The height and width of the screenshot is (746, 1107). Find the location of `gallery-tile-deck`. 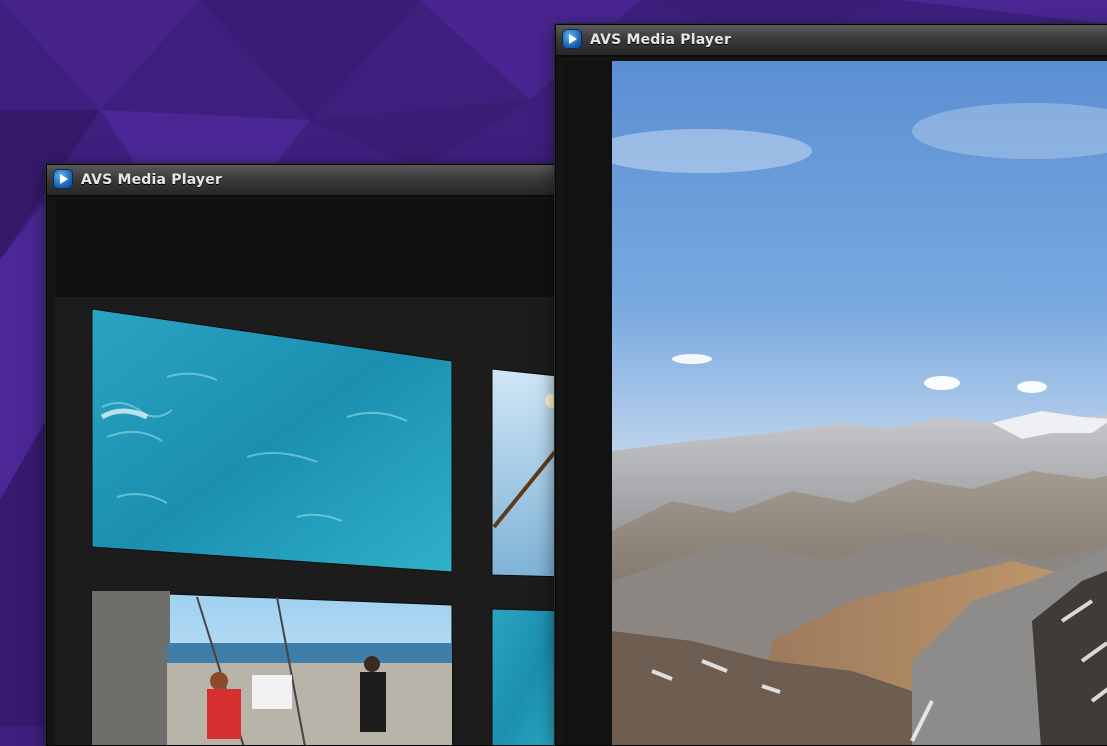

gallery-tile-deck is located at coordinates (272, 668).